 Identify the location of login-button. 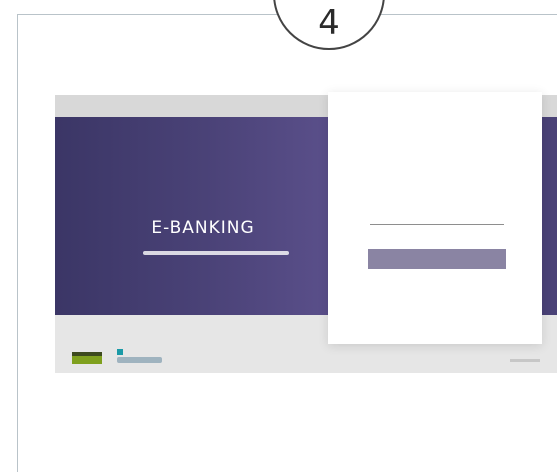
(437, 259).